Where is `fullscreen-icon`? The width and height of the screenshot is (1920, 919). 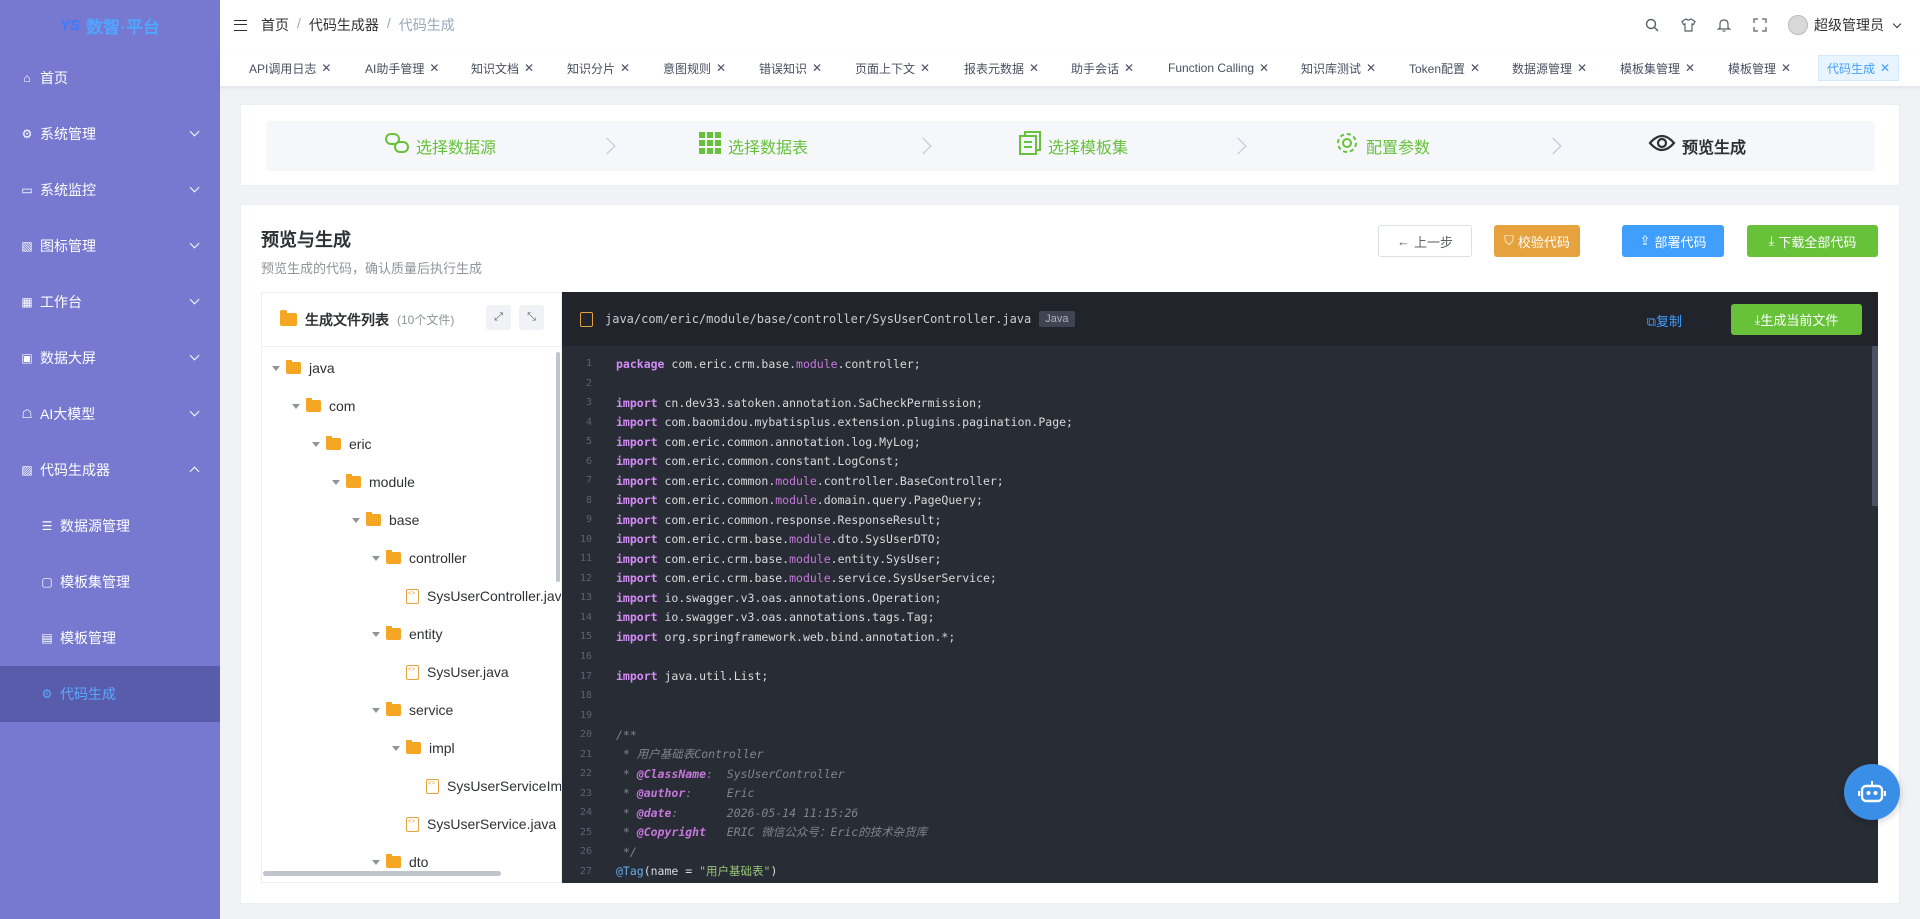
fullscreen-icon is located at coordinates (1760, 25).